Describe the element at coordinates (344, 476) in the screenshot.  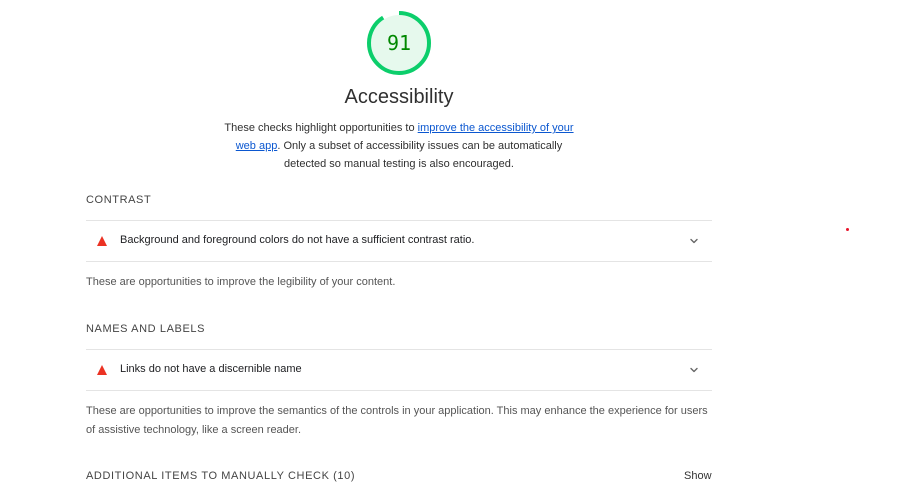
I see `manual-checks-count: (10)` at that location.